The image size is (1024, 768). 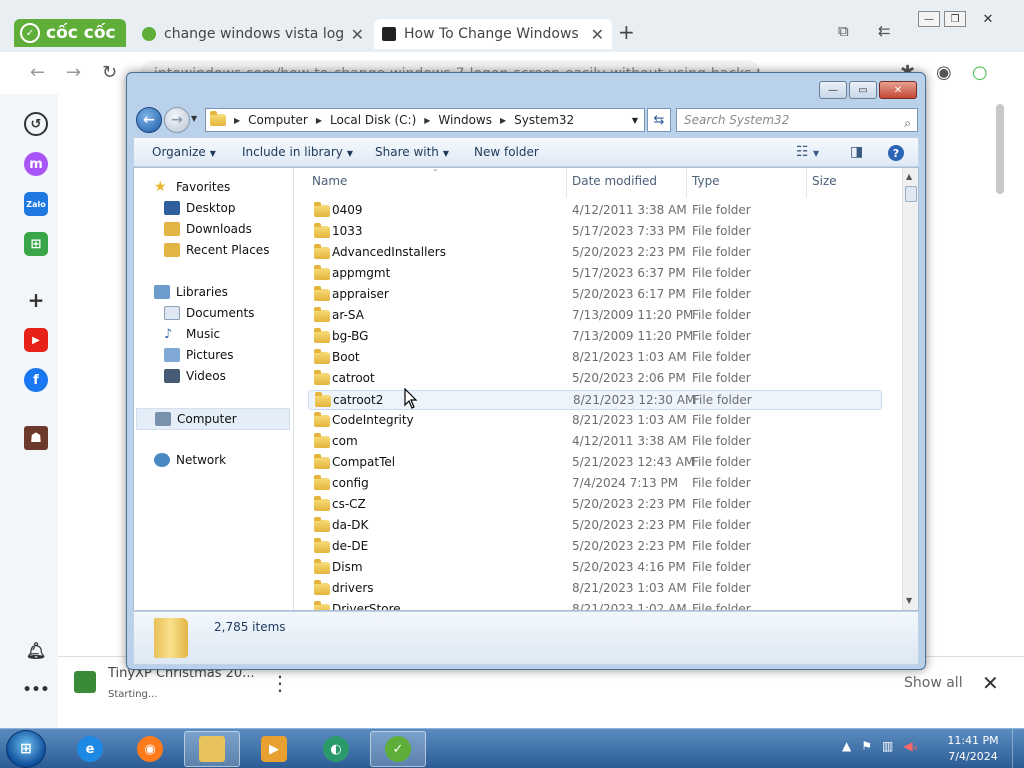 What do you see at coordinates (73, 72) in the screenshot?
I see `forward-icon: →` at bounding box center [73, 72].